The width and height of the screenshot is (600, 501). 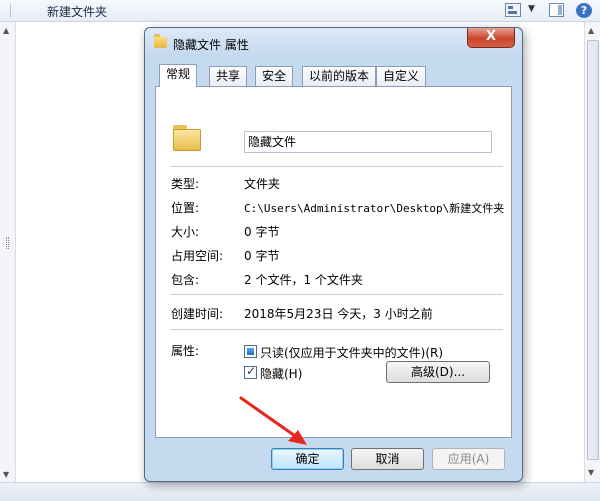 What do you see at coordinates (491, 38) in the screenshot?
I see `close-button: X` at bounding box center [491, 38].